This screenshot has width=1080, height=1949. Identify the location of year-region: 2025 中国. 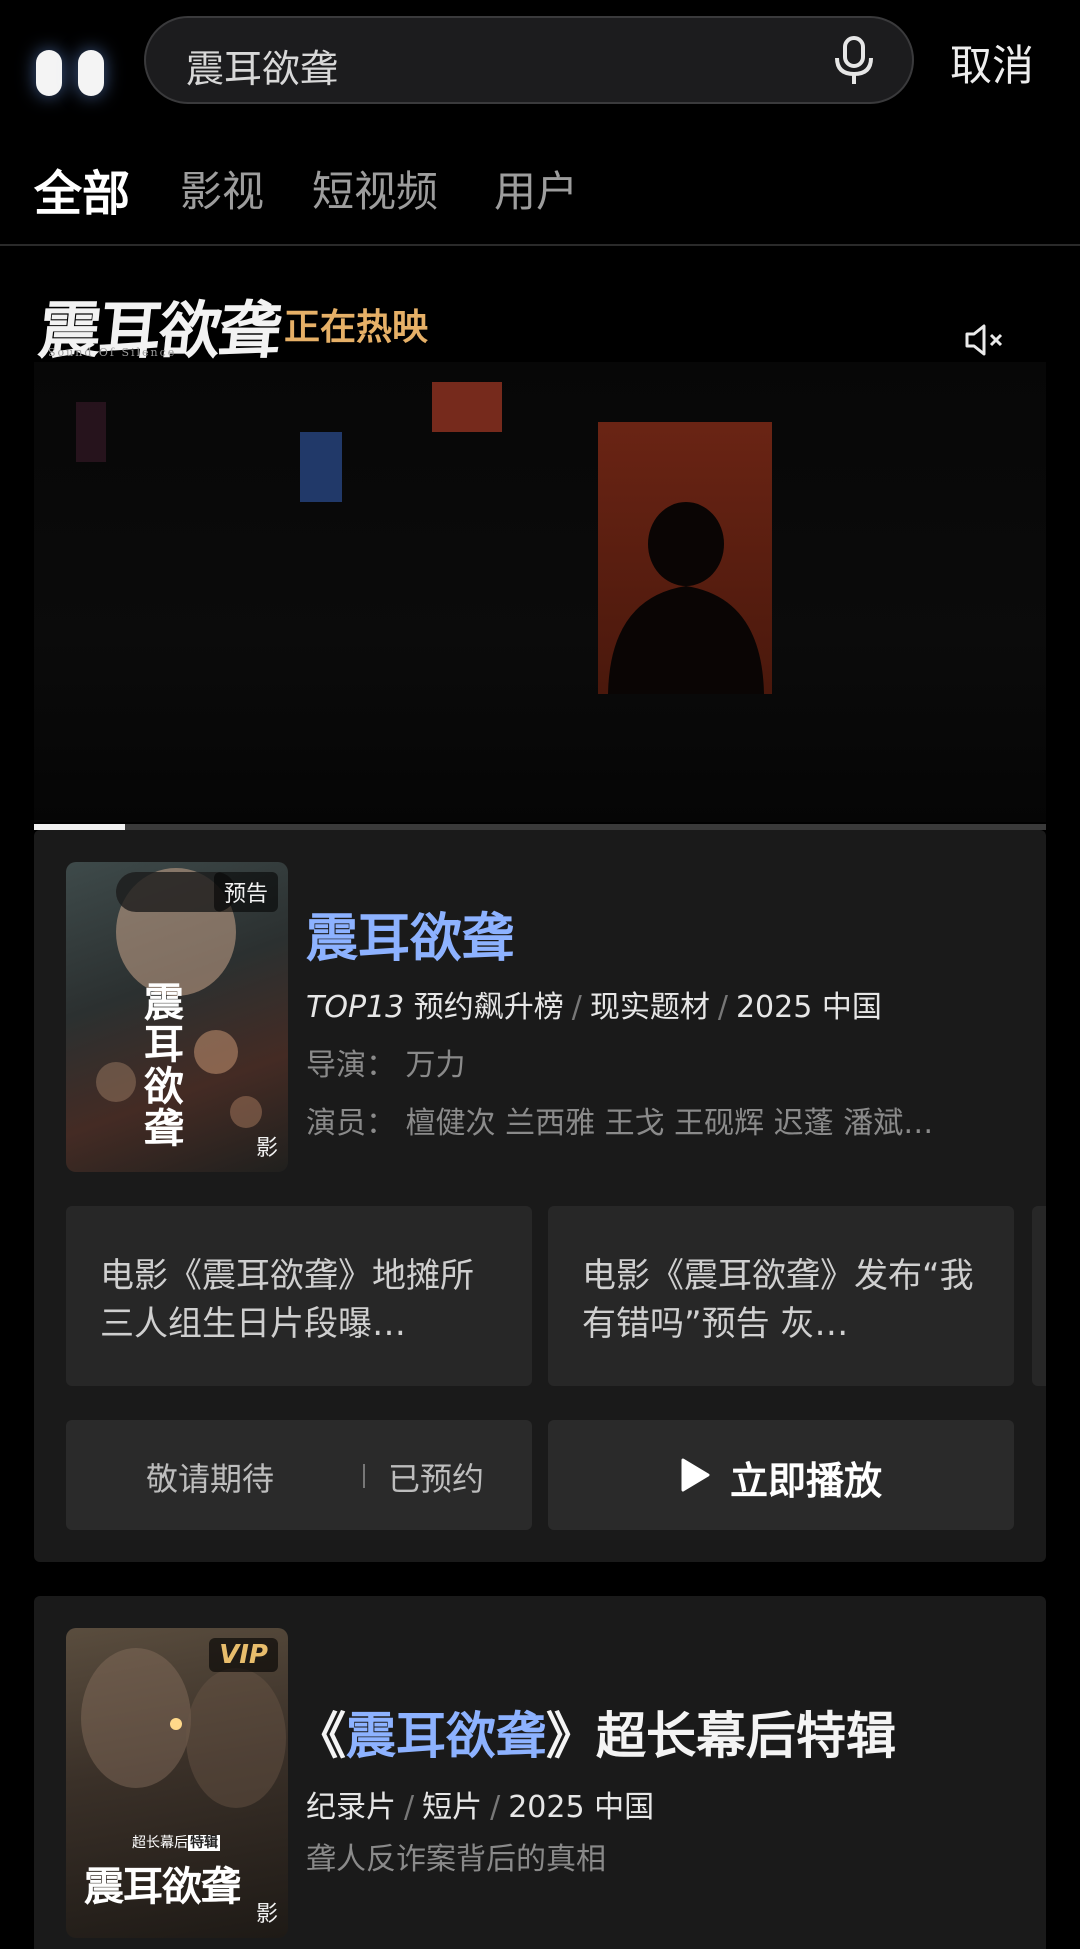
(808, 1007).